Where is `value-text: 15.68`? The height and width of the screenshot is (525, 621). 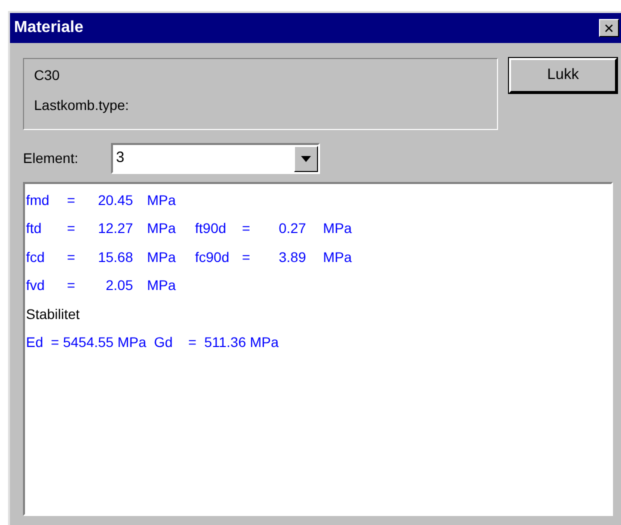 value-text: 15.68 is located at coordinates (114, 257).